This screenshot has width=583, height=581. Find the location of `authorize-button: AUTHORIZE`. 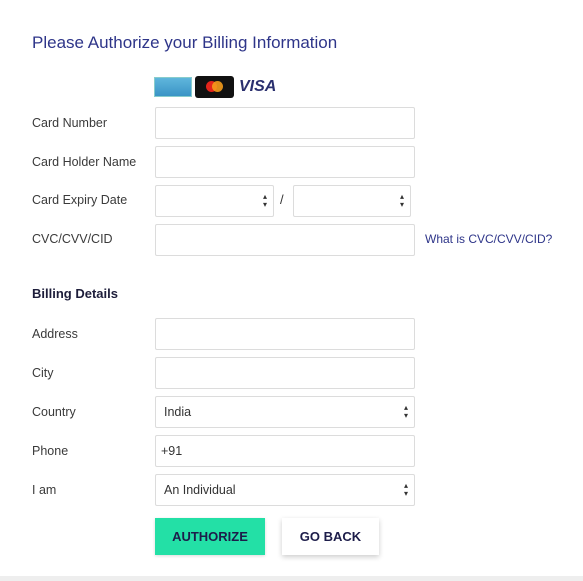

authorize-button: AUTHORIZE is located at coordinates (210, 536).